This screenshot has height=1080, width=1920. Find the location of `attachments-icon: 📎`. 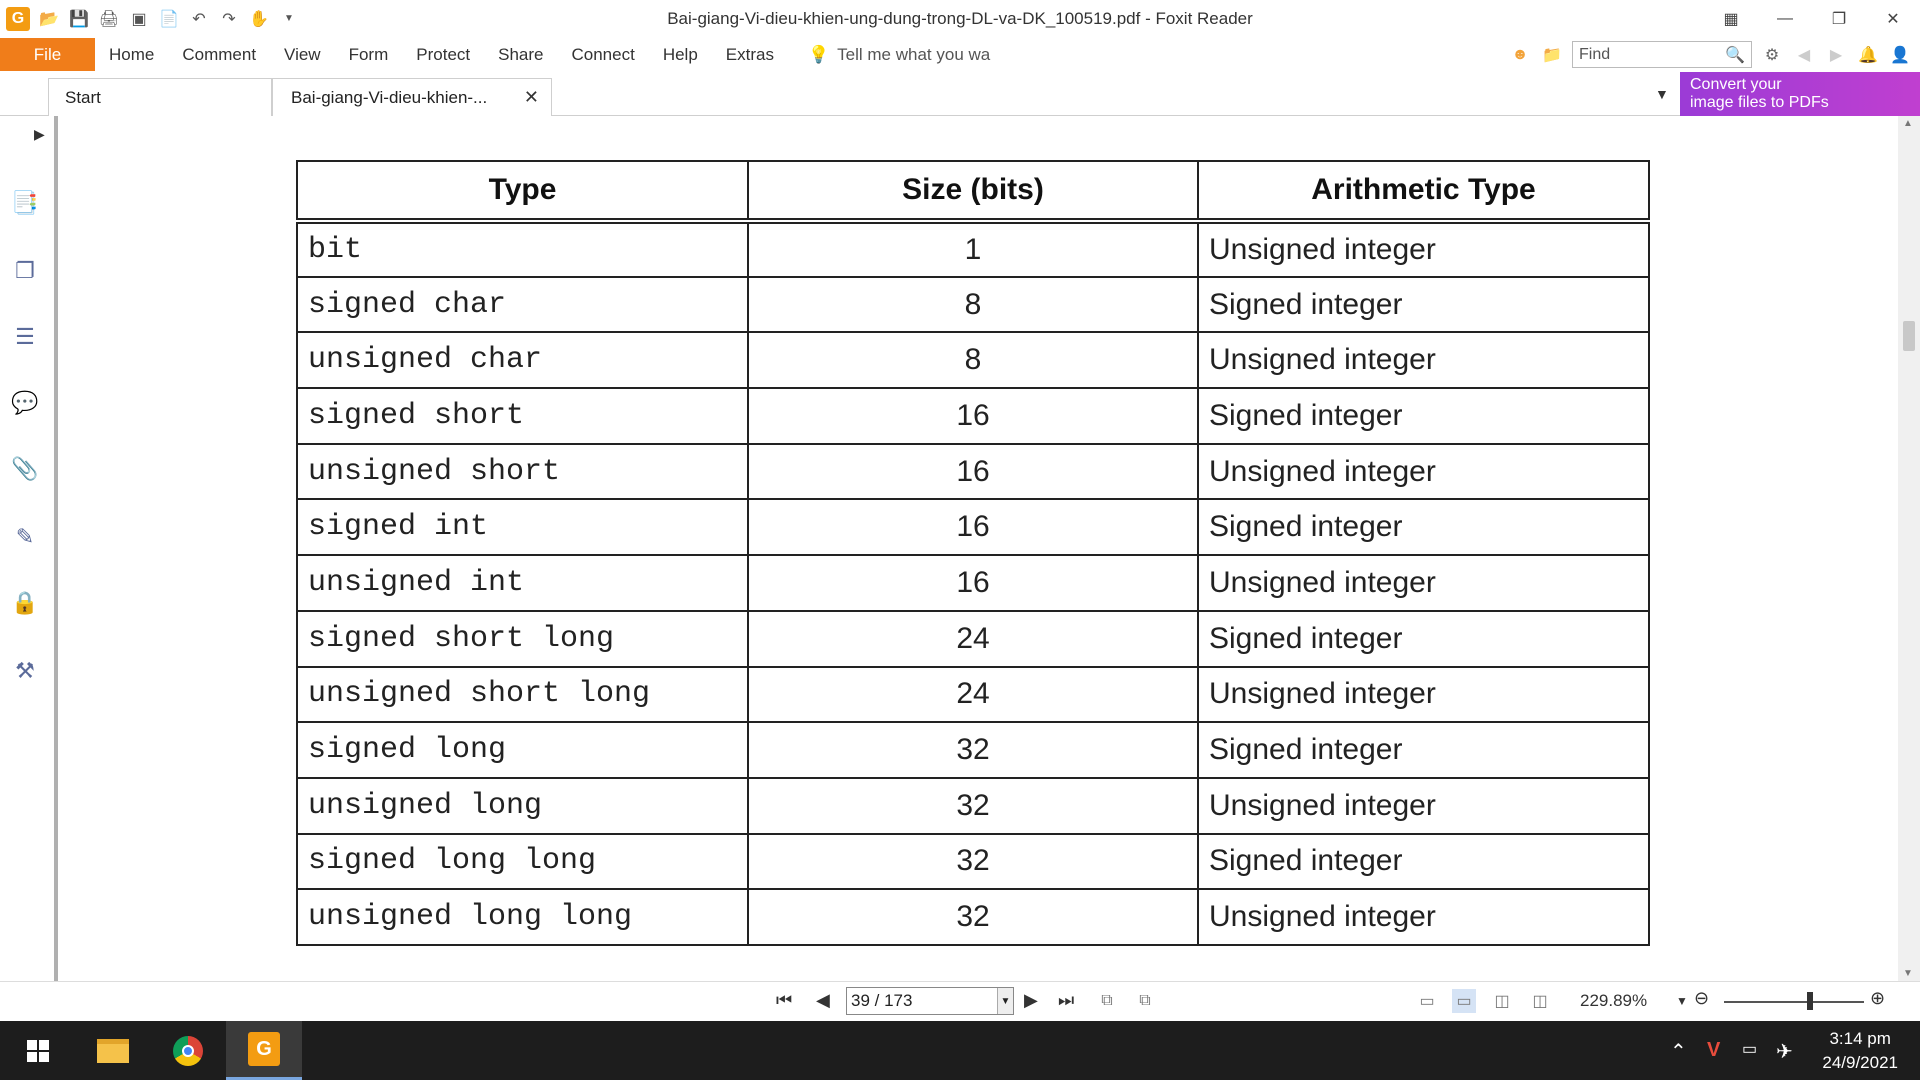

attachments-icon: 📎 is located at coordinates (25, 469).